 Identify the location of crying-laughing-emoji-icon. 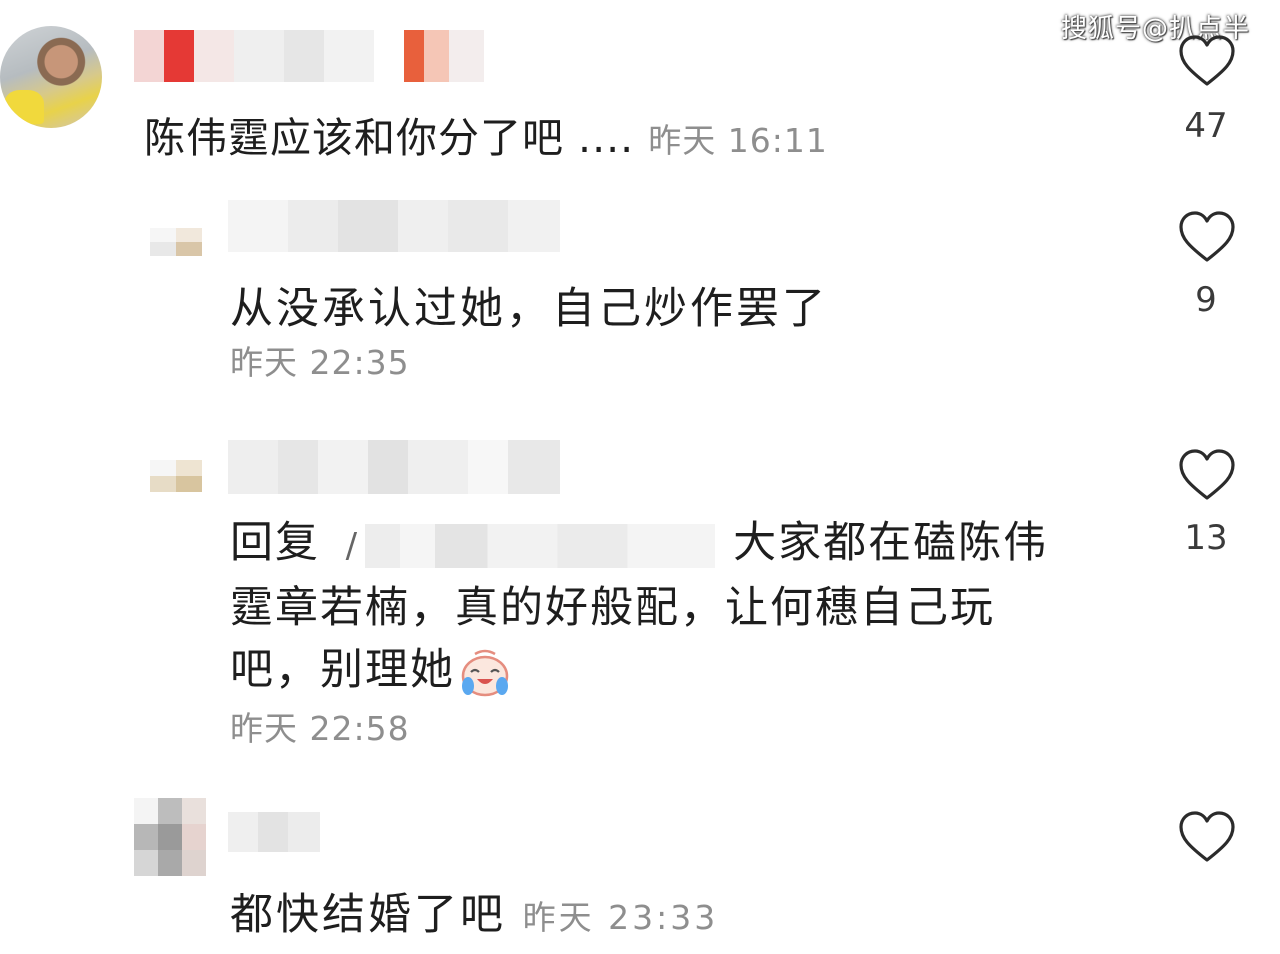
(485, 672).